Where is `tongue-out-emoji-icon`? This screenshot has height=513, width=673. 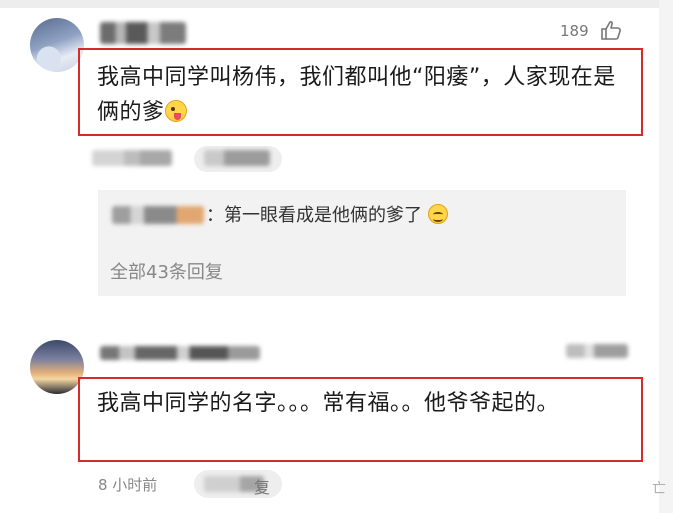 tongue-out-emoji-icon is located at coordinates (175, 111).